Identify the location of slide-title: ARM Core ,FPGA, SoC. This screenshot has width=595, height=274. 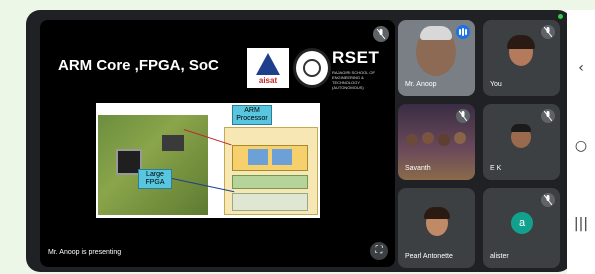
(138, 65).